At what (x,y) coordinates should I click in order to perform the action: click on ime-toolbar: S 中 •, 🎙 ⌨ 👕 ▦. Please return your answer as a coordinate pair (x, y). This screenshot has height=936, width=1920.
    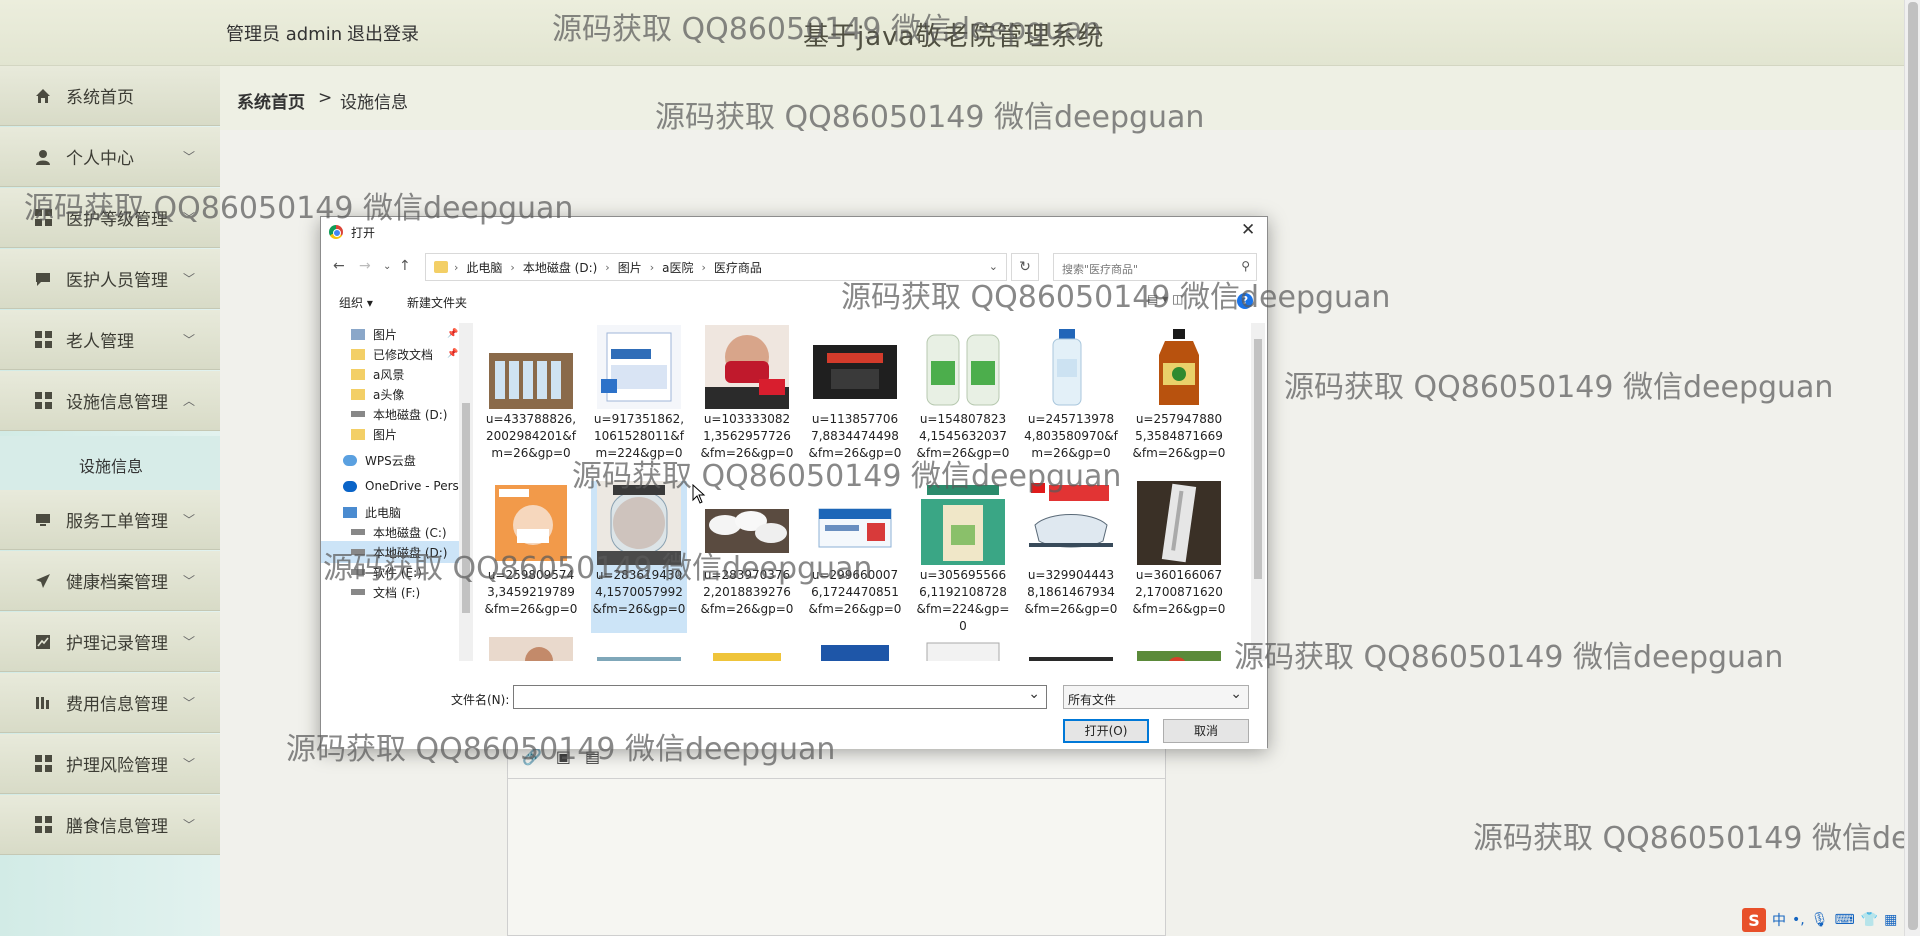
    Looking at the image, I should click on (1831, 920).